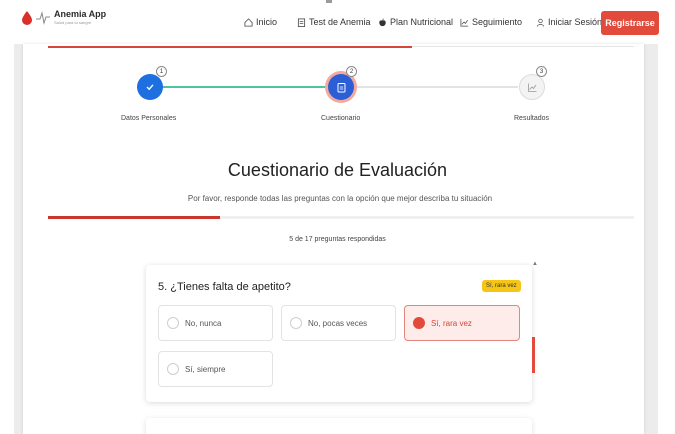  I want to click on nav-item-seguimiento: Seguimiento, so click(491, 22).